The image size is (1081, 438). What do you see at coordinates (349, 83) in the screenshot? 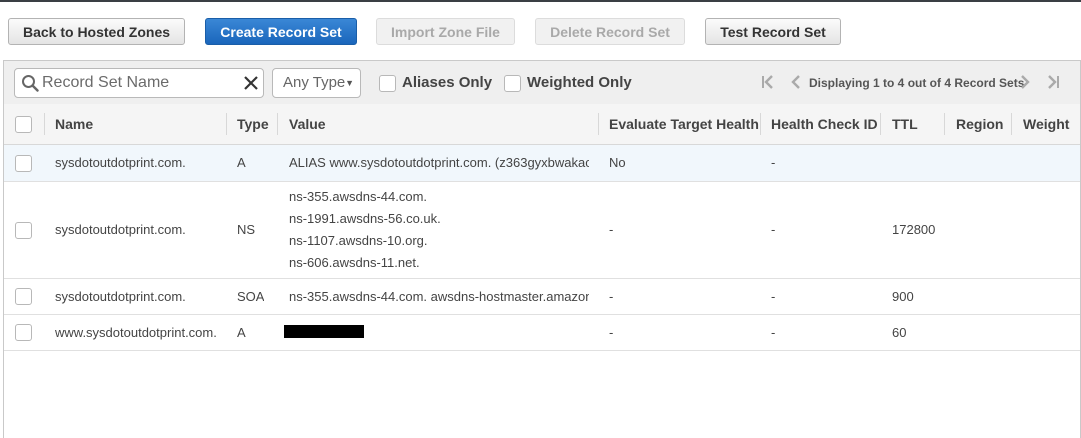
I see `dropdown-caret-icon: ▼` at bounding box center [349, 83].